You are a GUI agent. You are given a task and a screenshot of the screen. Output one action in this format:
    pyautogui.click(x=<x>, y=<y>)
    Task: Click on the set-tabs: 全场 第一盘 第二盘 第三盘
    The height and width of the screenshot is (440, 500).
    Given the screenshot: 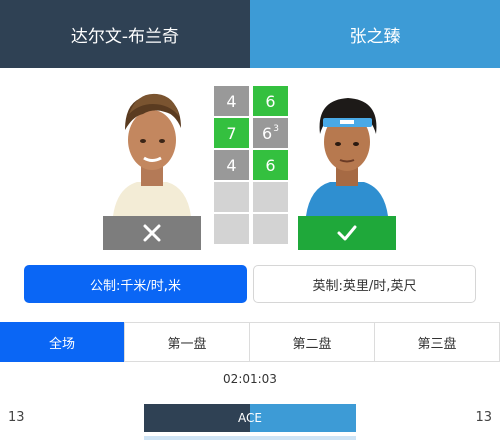 What is the action you would take?
    pyautogui.click(x=250, y=342)
    